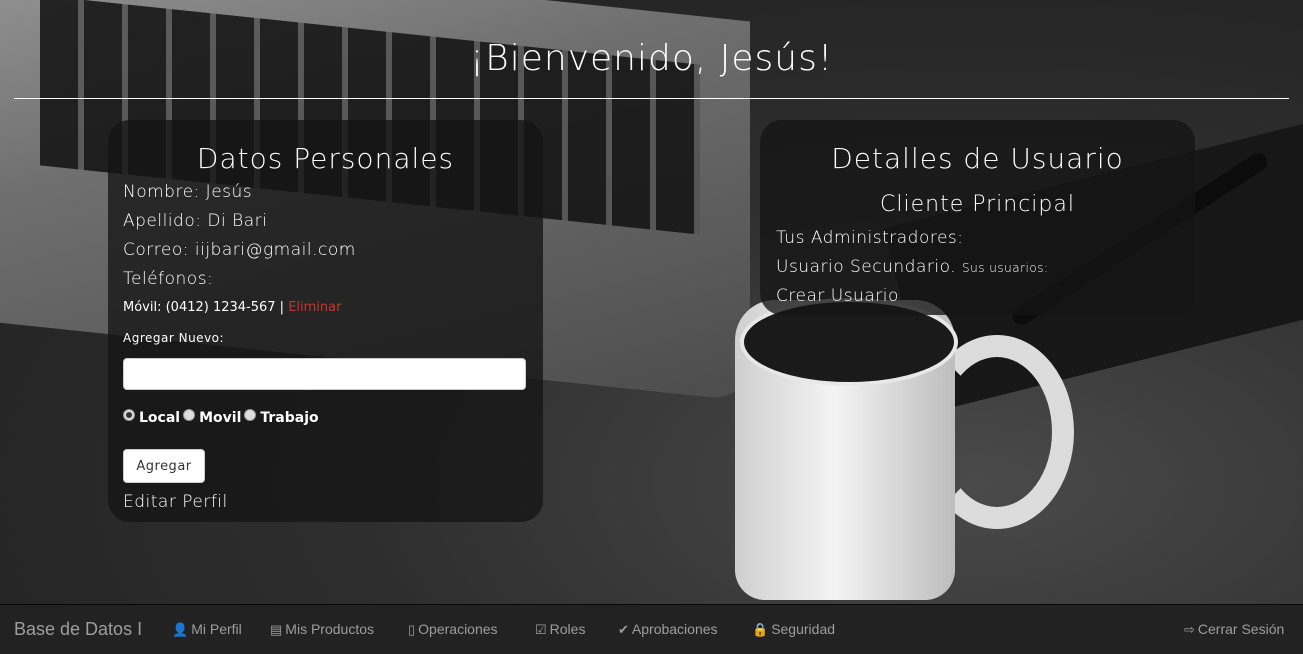 The width and height of the screenshot is (1303, 654). What do you see at coordinates (1189, 629) in the screenshot?
I see `logout-icon: ⇨` at bounding box center [1189, 629].